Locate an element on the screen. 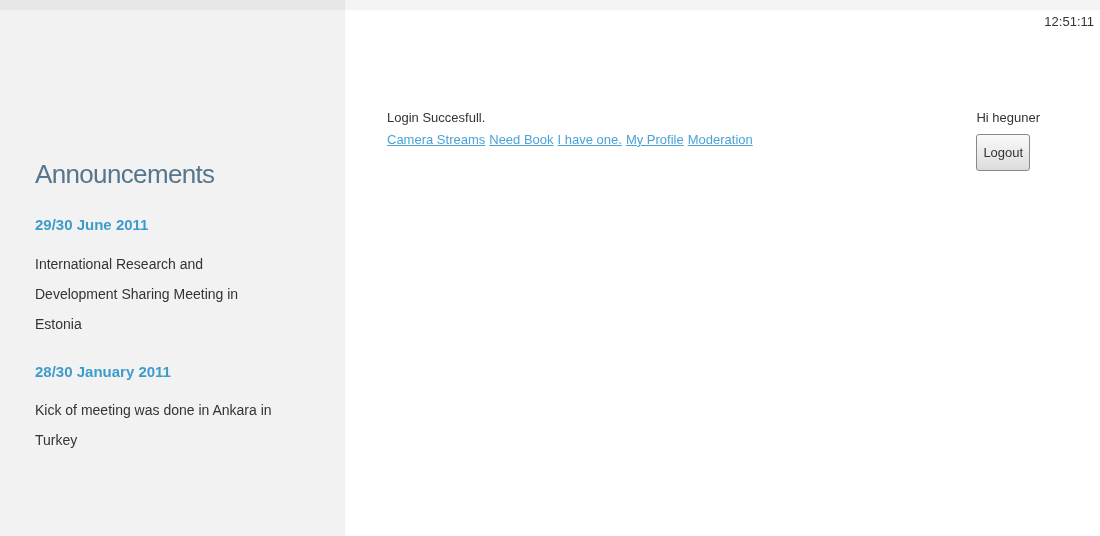 The height and width of the screenshot is (536, 1100). logout-button: Logout is located at coordinates (1003, 152).